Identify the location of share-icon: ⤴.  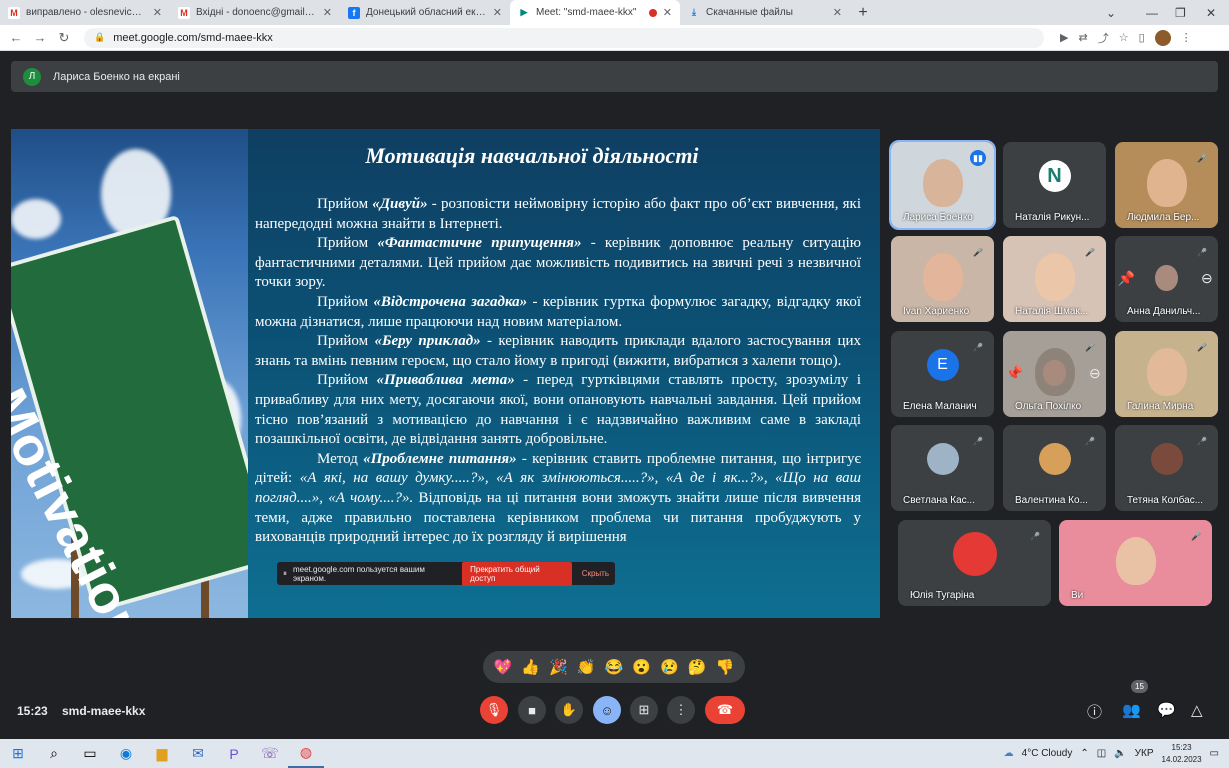
(1103, 38).